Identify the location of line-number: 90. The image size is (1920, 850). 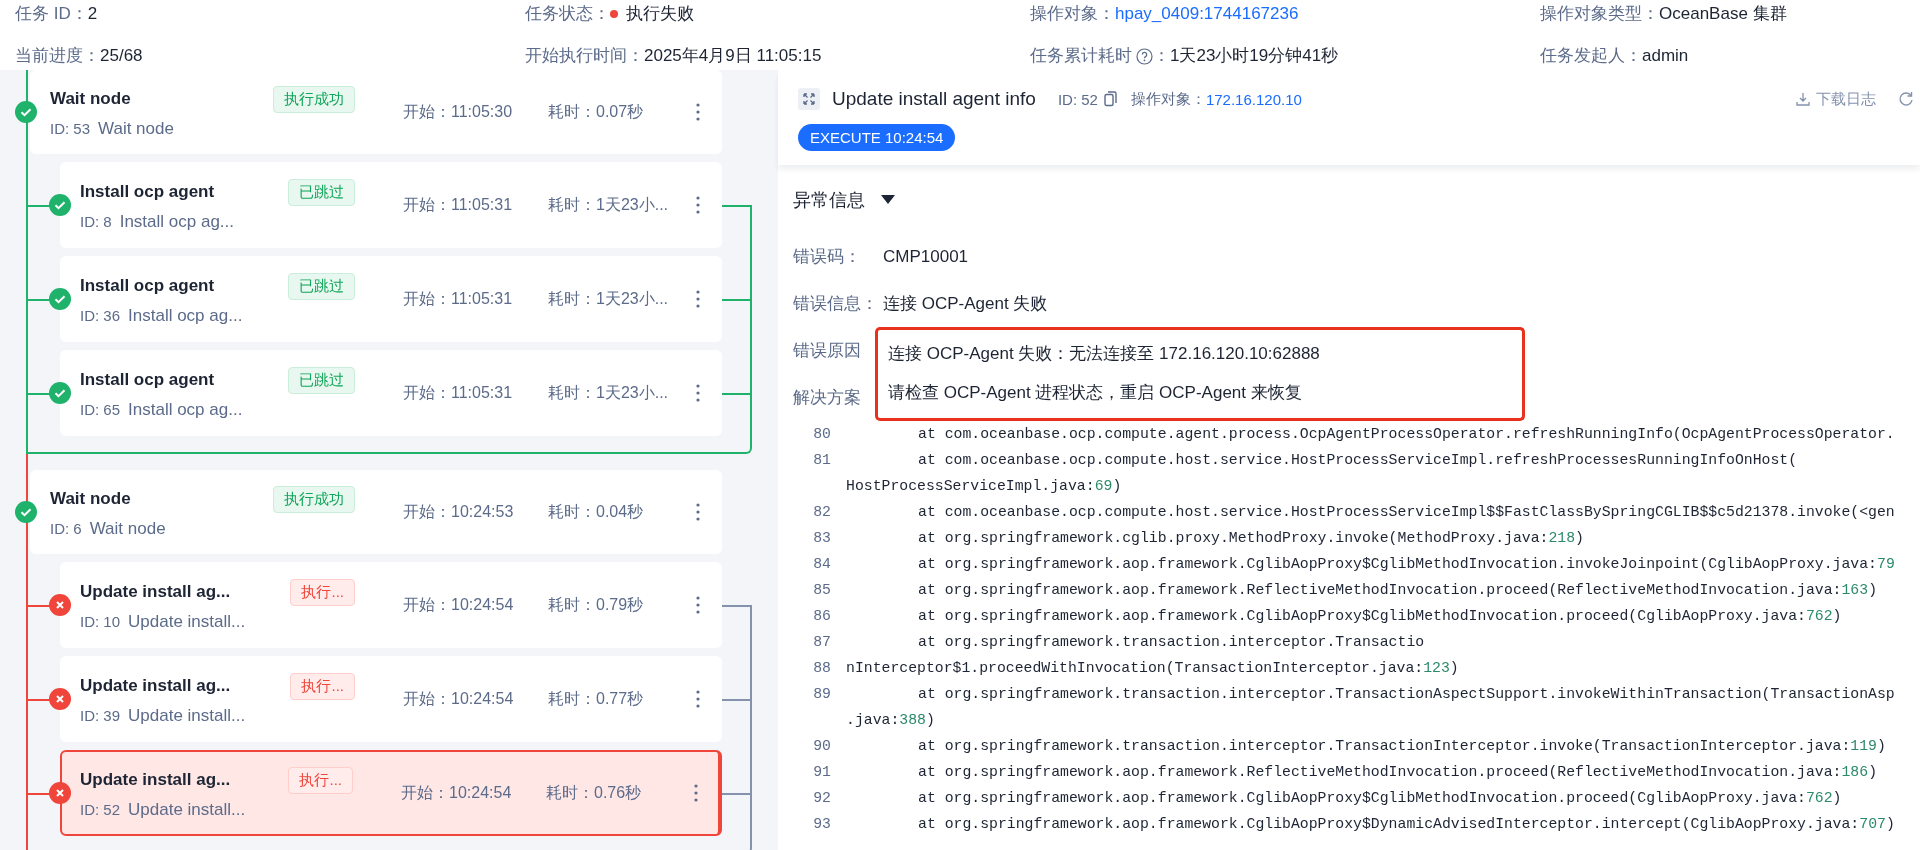
(821, 746).